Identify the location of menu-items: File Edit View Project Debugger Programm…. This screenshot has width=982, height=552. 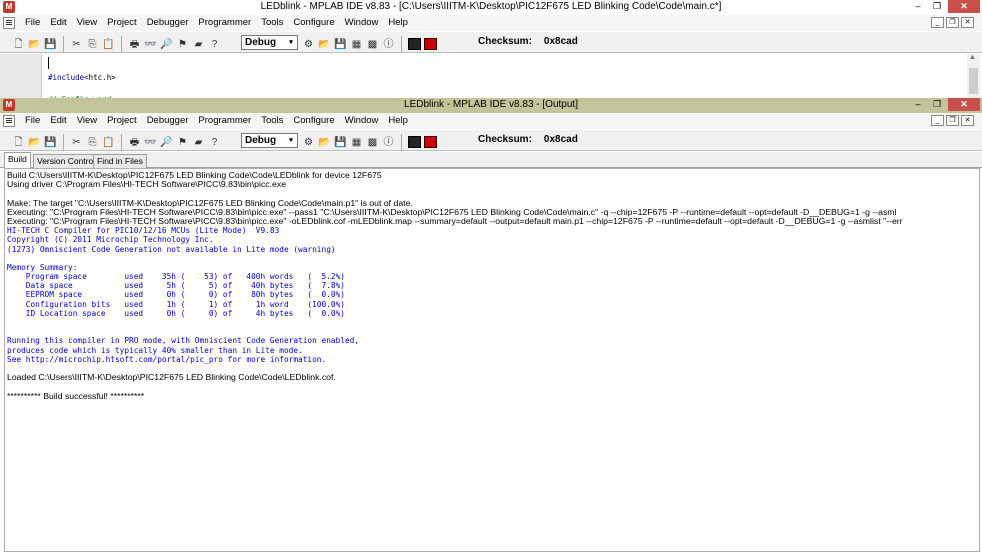
(216, 121).